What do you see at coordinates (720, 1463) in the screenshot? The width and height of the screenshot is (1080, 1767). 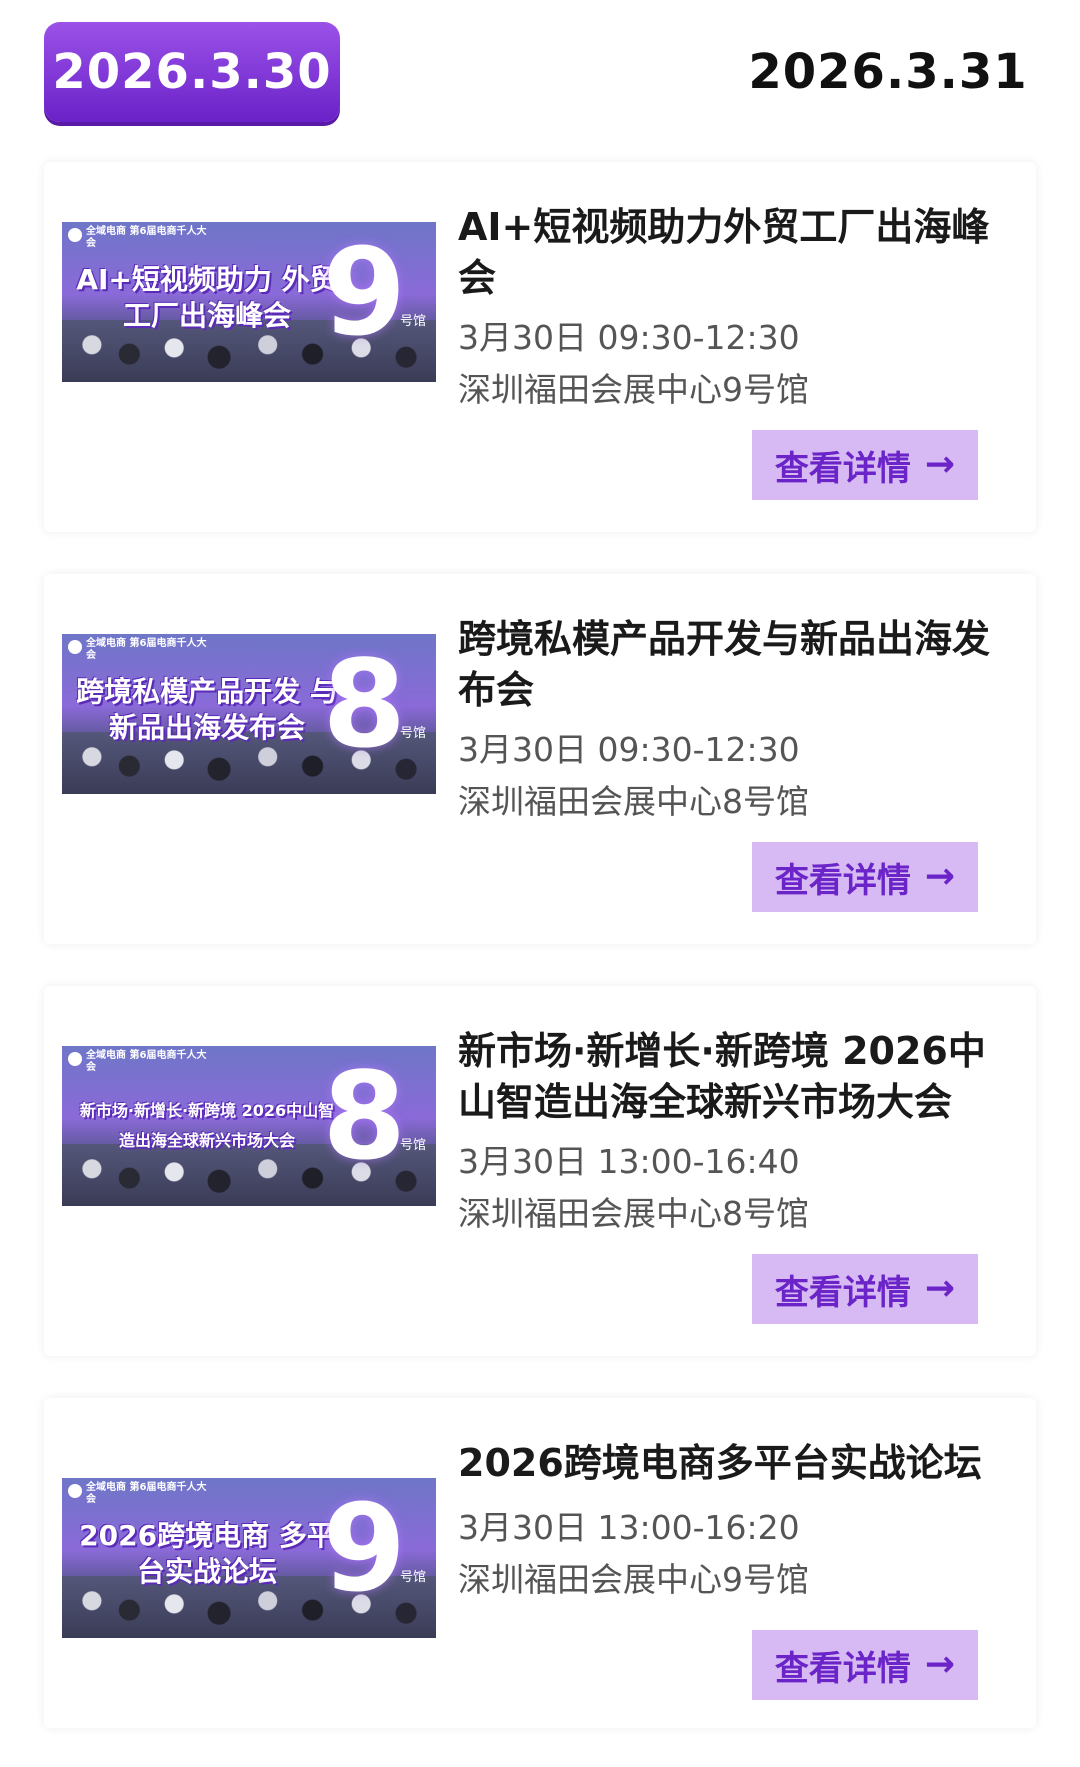 I see `event-title: 2026跨境电商多平台实战论坛` at bounding box center [720, 1463].